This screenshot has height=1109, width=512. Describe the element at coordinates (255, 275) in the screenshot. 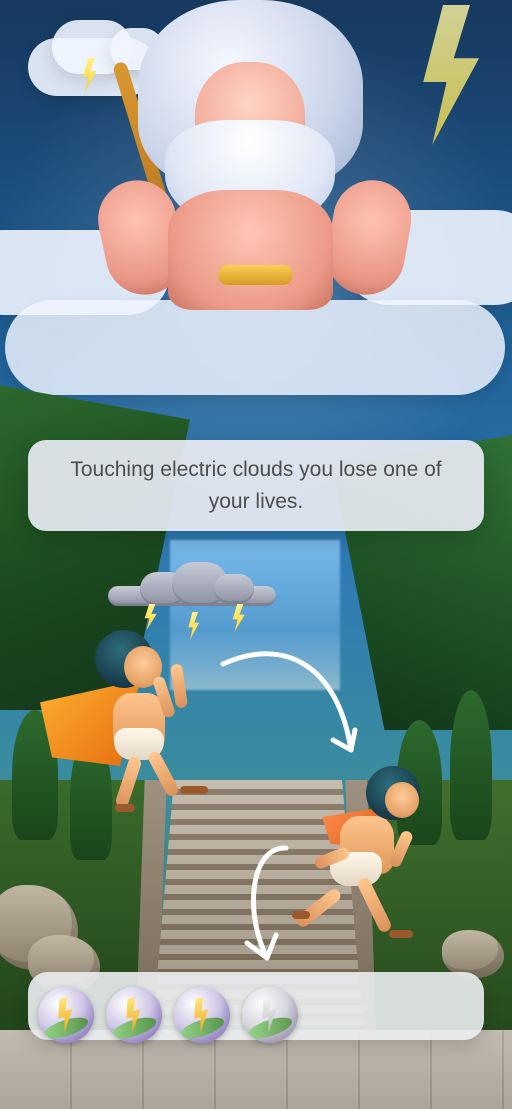

I see `zeus-belt` at that location.